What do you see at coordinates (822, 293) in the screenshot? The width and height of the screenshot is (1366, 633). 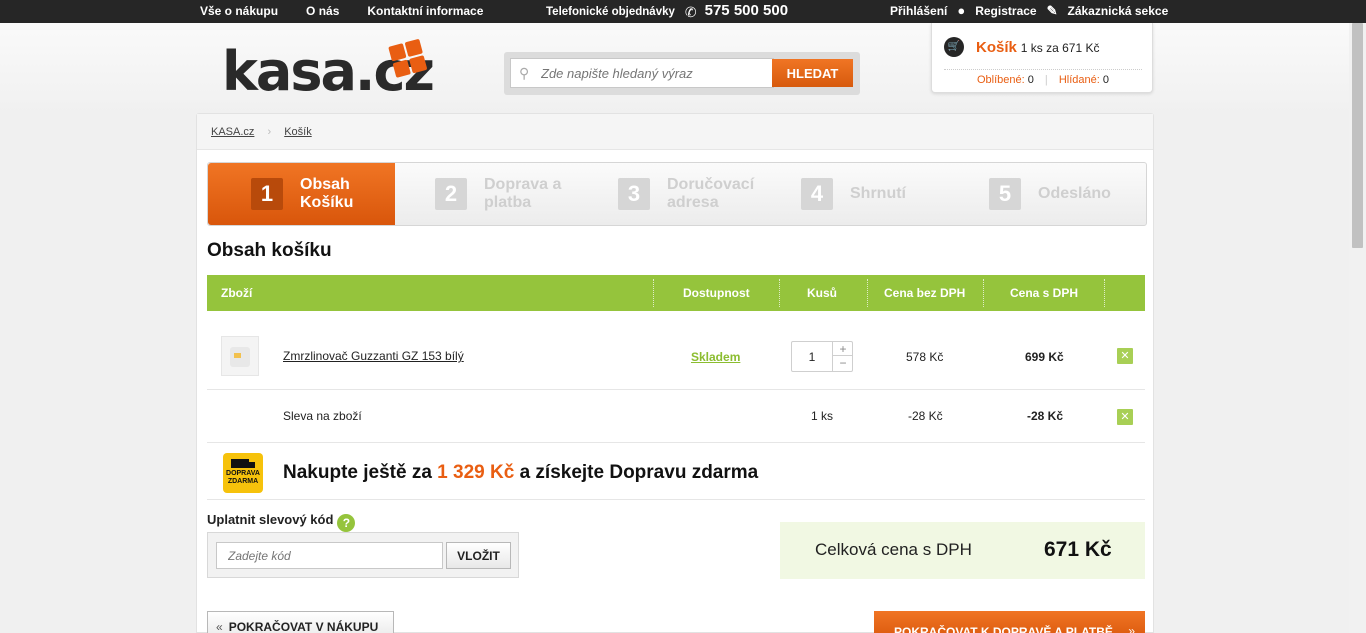 I see `col-header-quantity: Kusů` at bounding box center [822, 293].